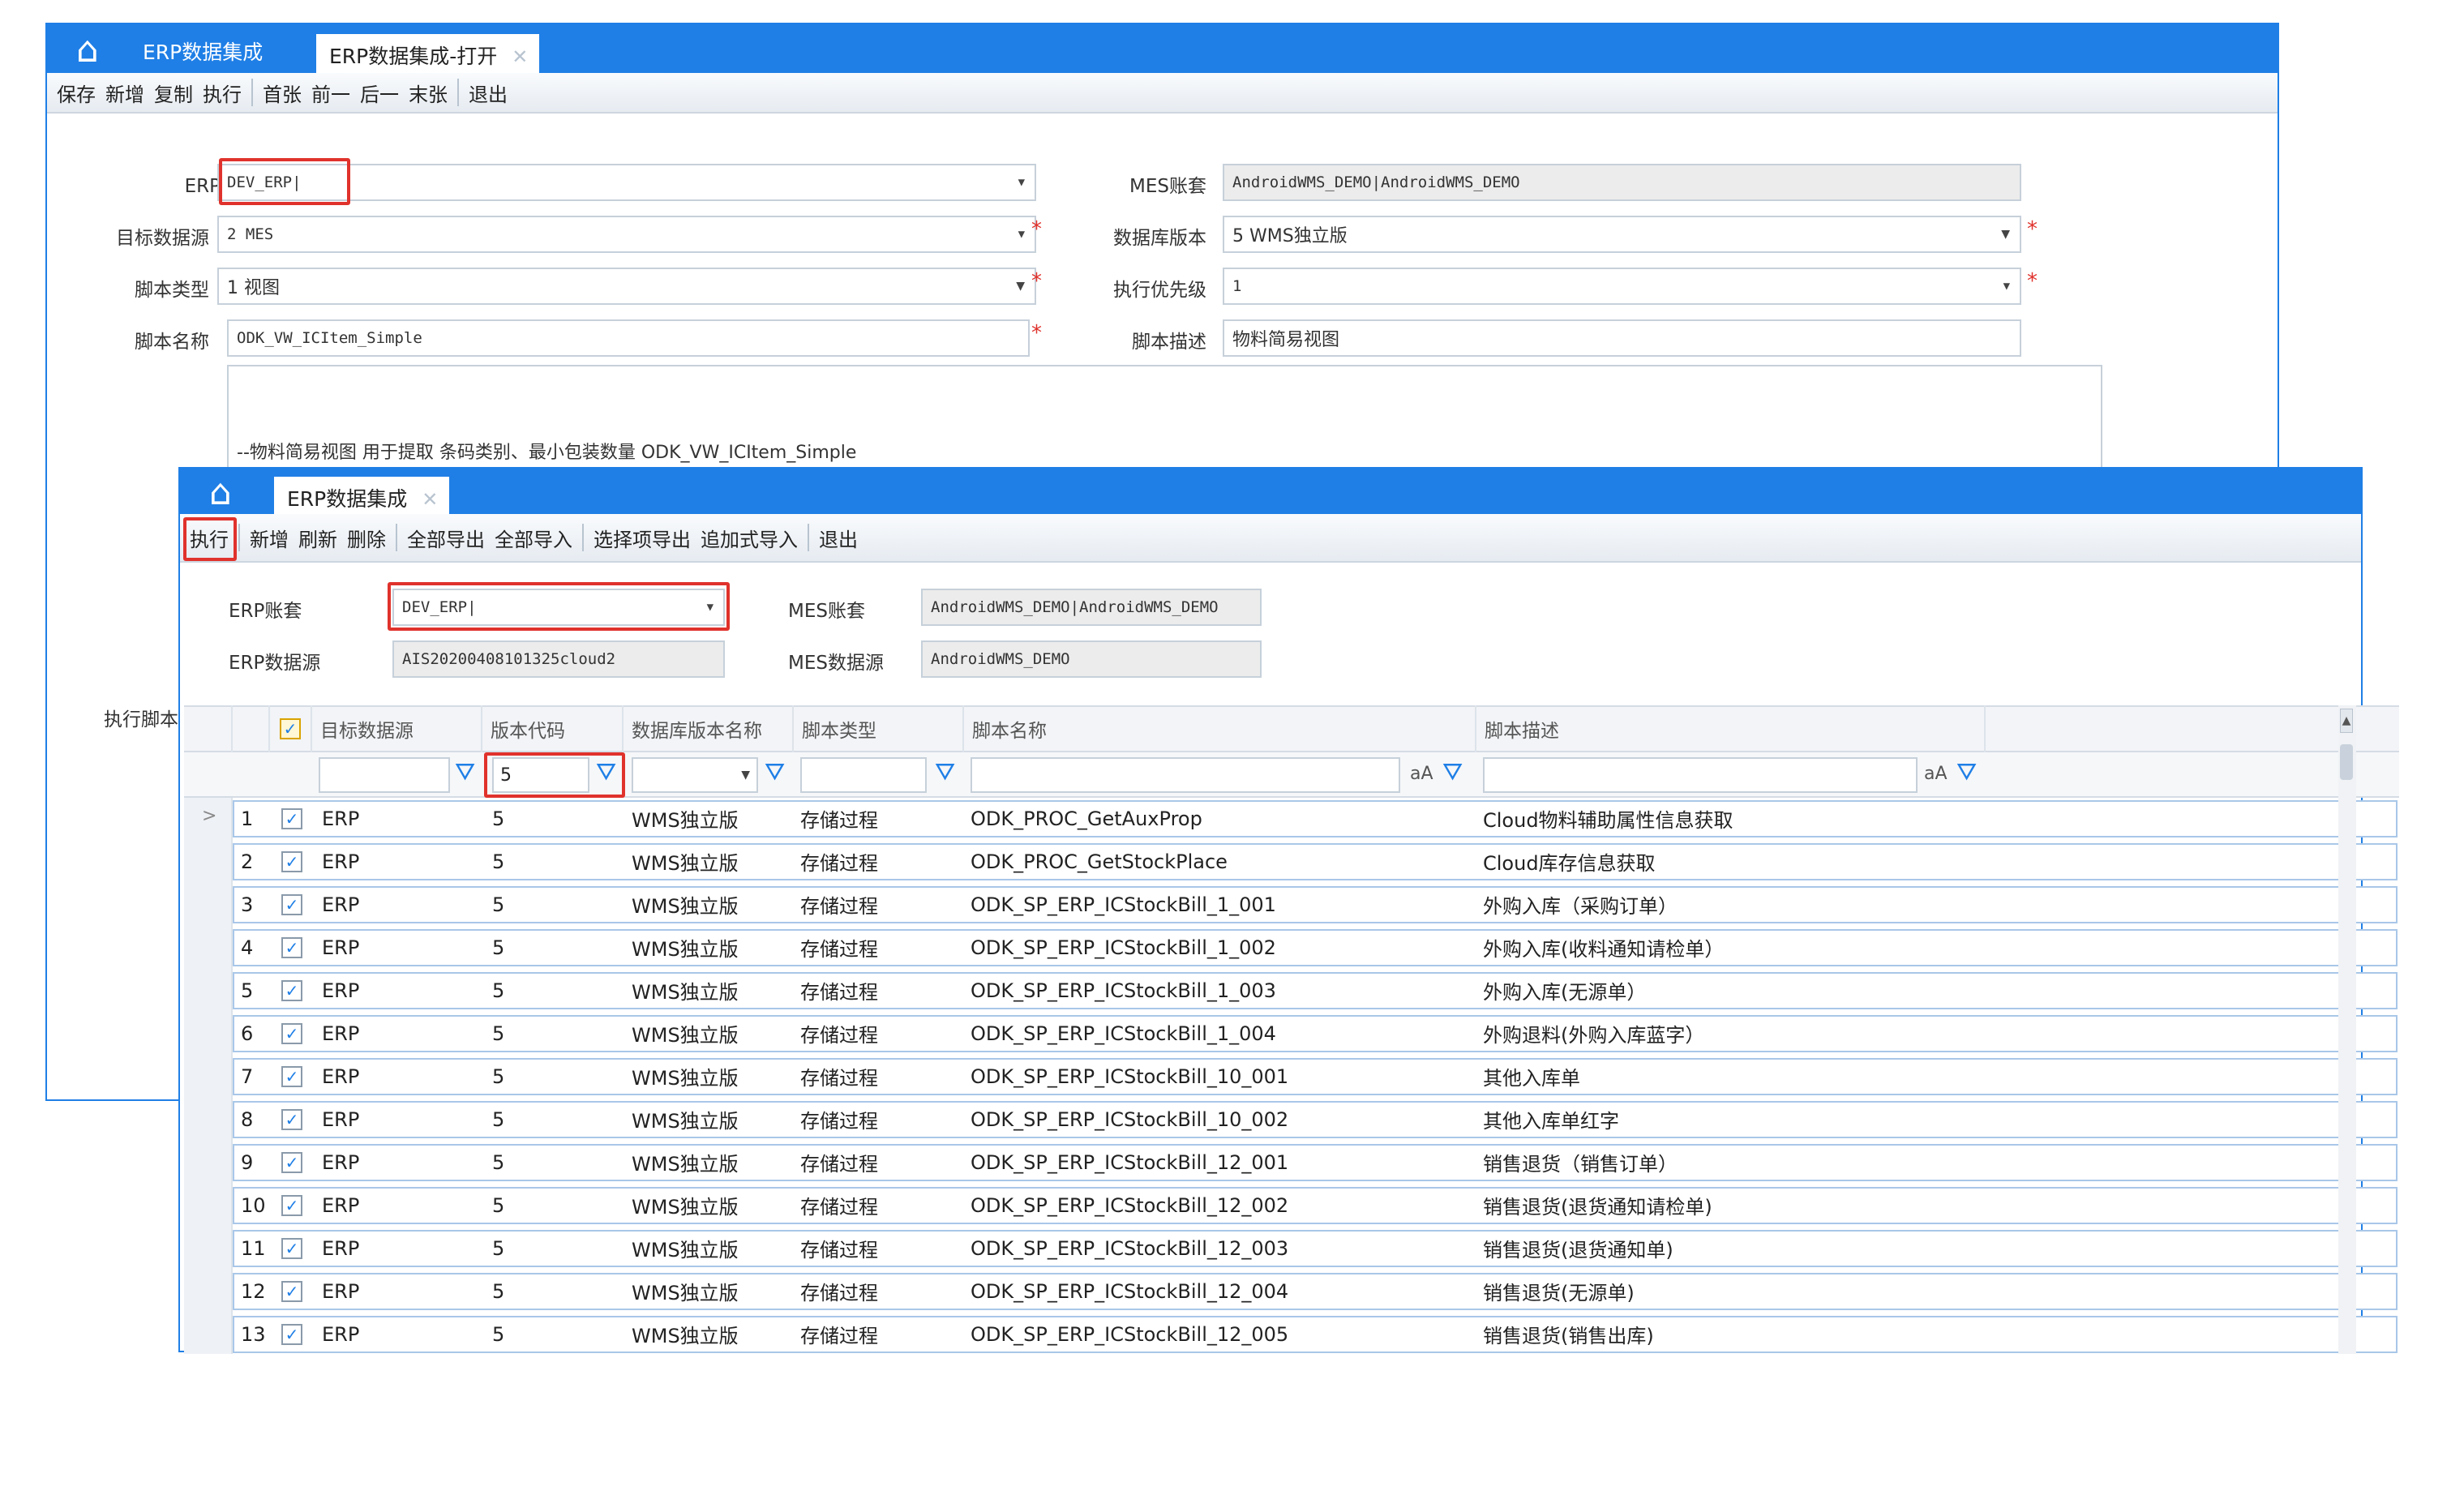 The image size is (2464, 1495). What do you see at coordinates (1700, 775) in the screenshot?
I see `filter-script-desc` at bounding box center [1700, 775].